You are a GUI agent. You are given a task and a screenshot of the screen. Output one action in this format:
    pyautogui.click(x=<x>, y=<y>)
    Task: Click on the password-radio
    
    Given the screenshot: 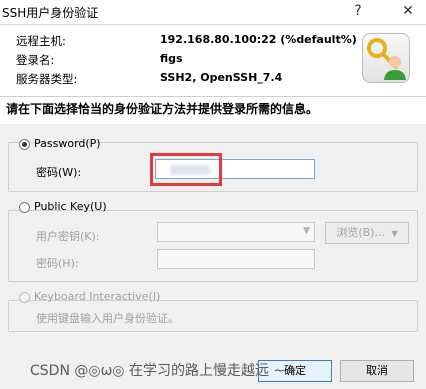 What is the action you would take?
    pyautogui.click(x=24, y=144)
    